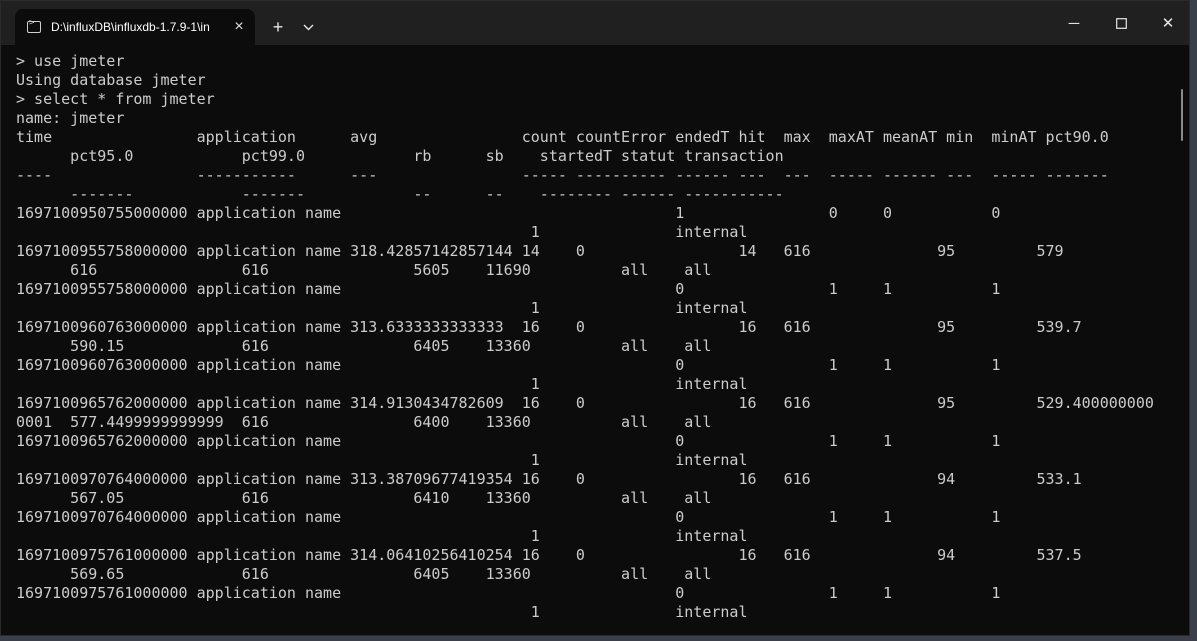 This screenshot has height=641, width=1197. What do you see at coordinates (364, 346) in the screenshot?
I see `terminal-line: 590.15 616 6405 13360 all all` at bounding box center [364, 346].